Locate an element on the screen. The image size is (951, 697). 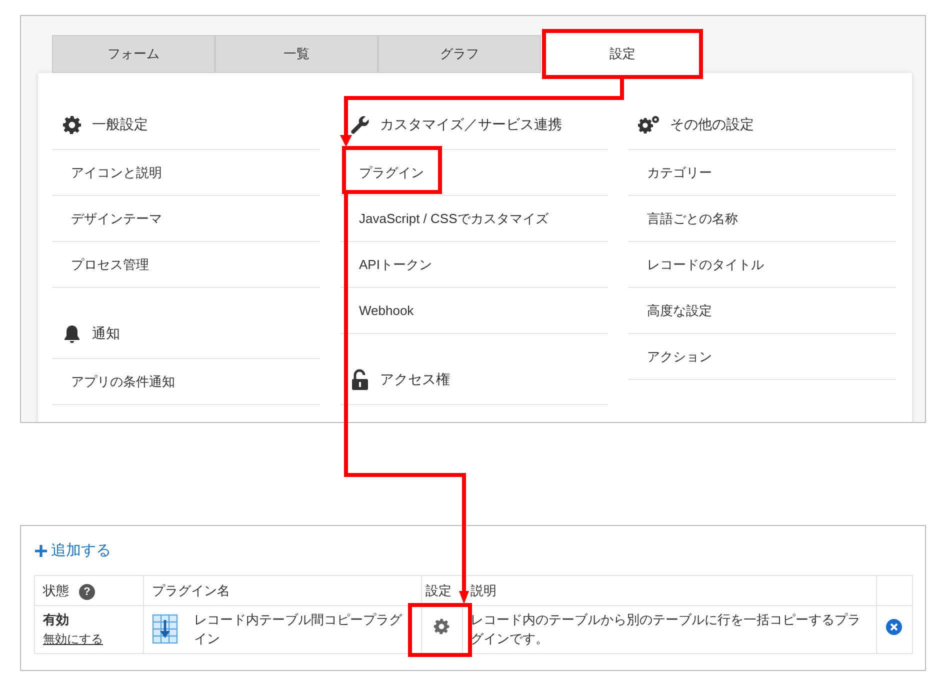
help-icon: ? is located at coordinates (87, 592).